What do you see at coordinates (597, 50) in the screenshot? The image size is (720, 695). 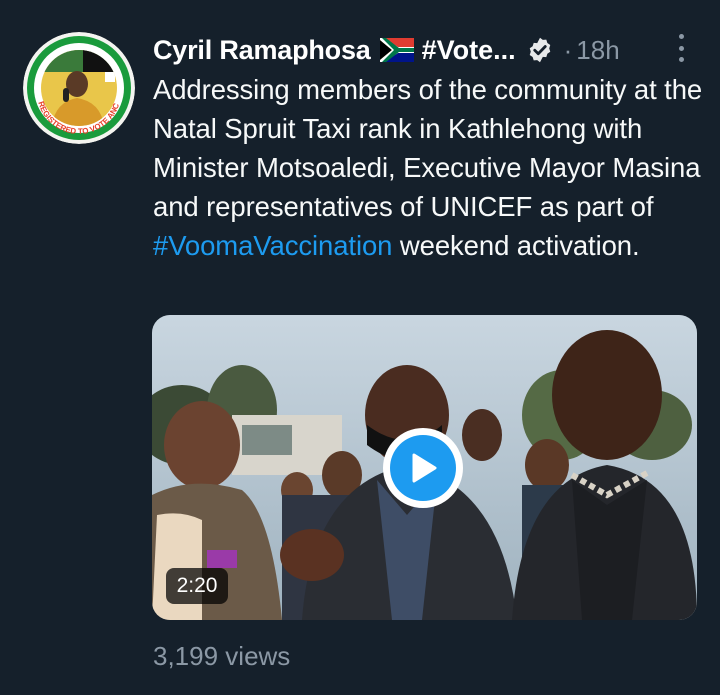 I see `tweet-timestamp: 18h` at bounding box center [597, 50].